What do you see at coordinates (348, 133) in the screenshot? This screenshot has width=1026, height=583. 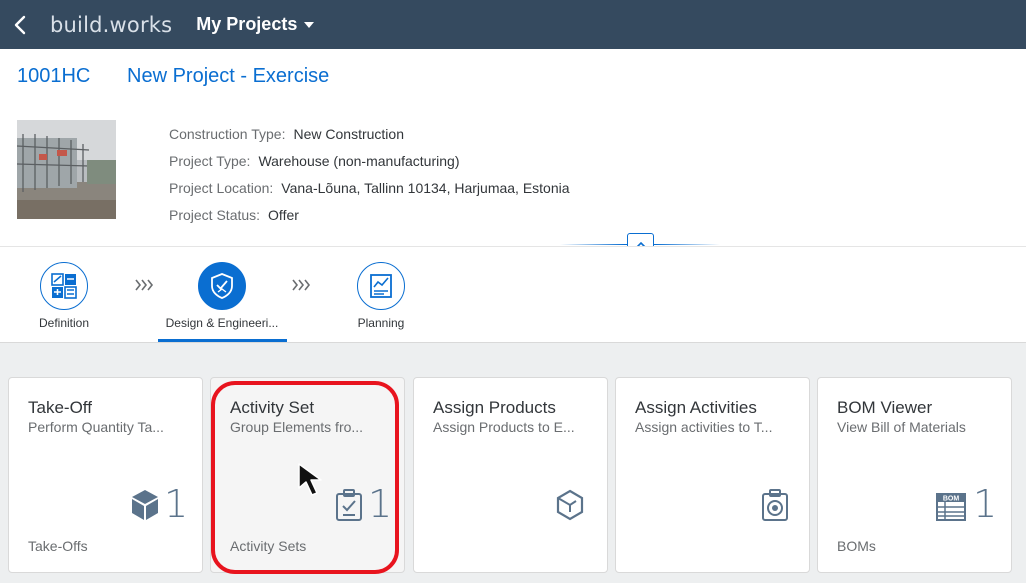 I see `attr-value: New Construction` at bounding box center [348, 133].